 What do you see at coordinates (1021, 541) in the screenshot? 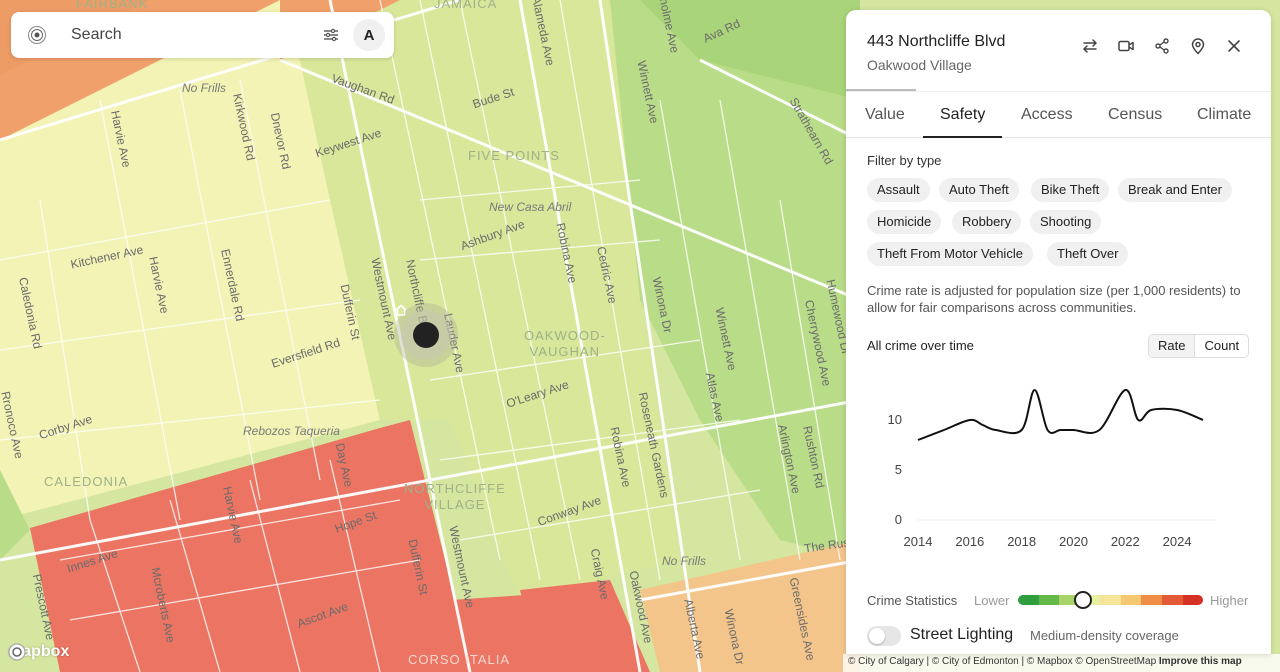
I see `x-tick-label: 2018` at bounding box center [1021, 541].